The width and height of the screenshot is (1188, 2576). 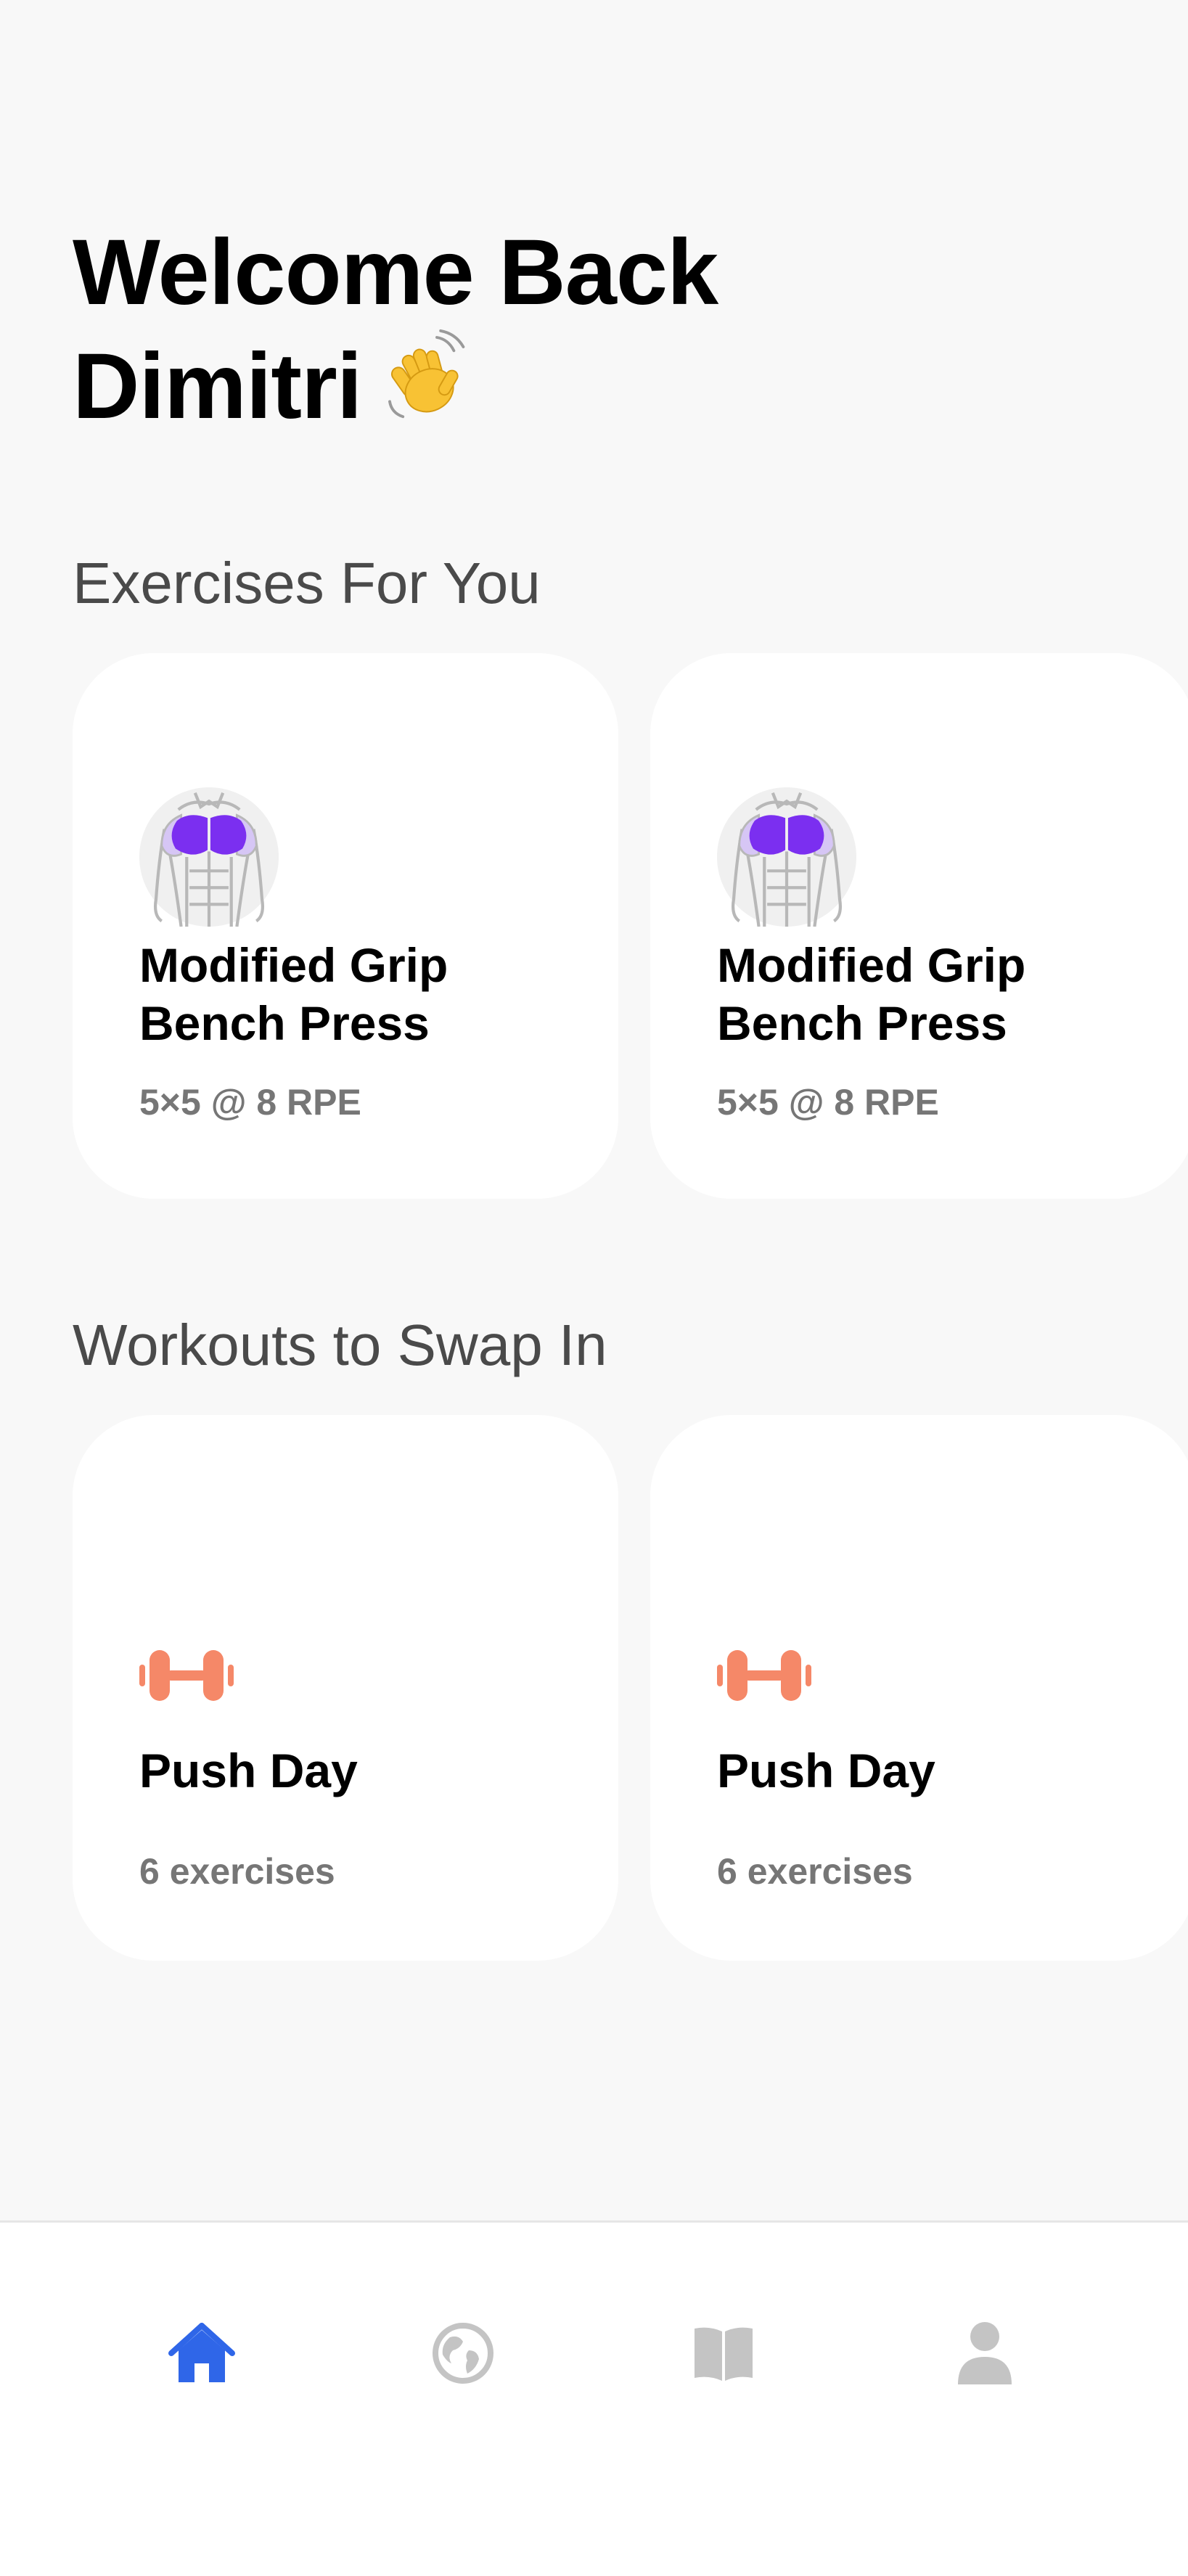 What do you see at coordinates (396, 272) in the screenshot?
I see `welcome-line: Welcome Back` at bounding box center [396, 272].